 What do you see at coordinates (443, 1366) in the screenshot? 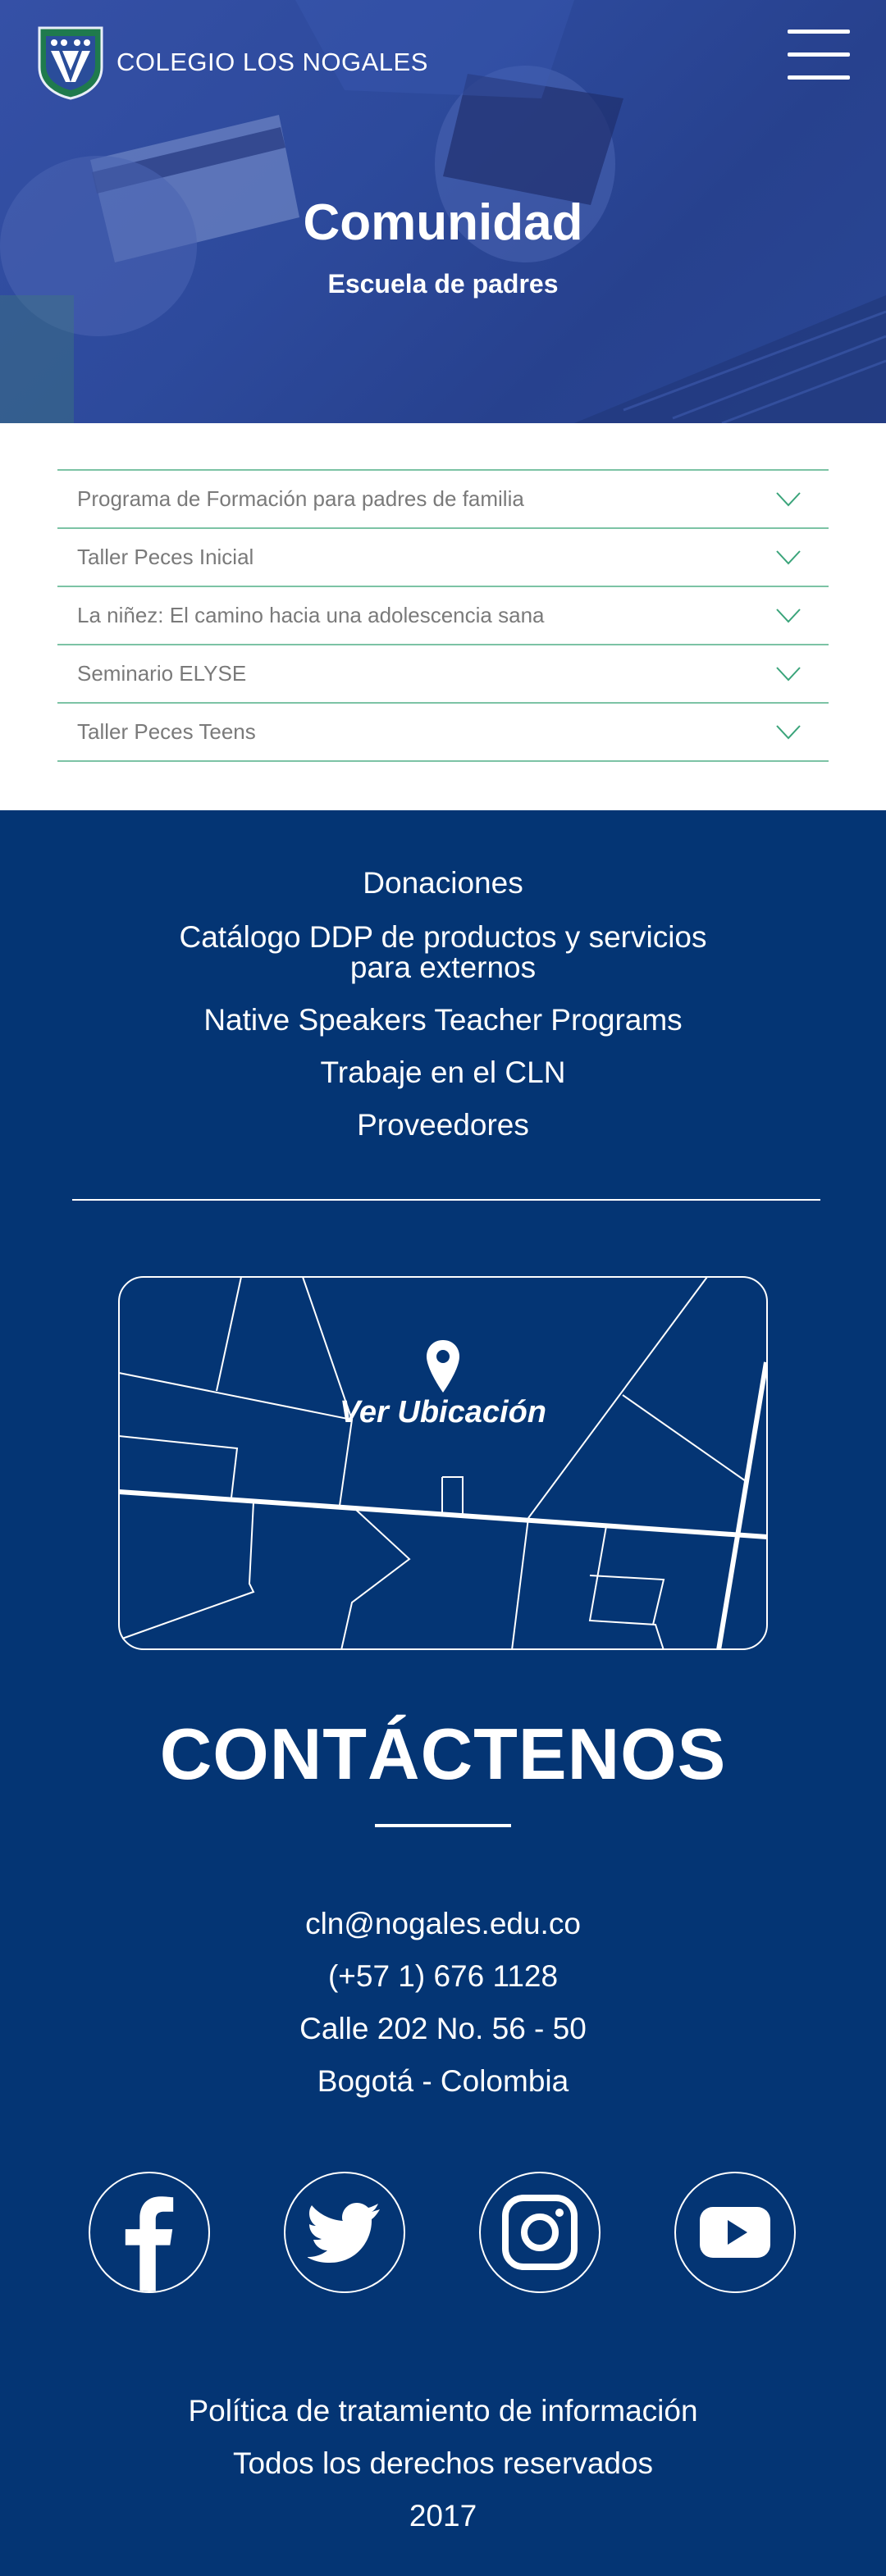
I see `location-pin-icon` at bounding box center [443, 1366].